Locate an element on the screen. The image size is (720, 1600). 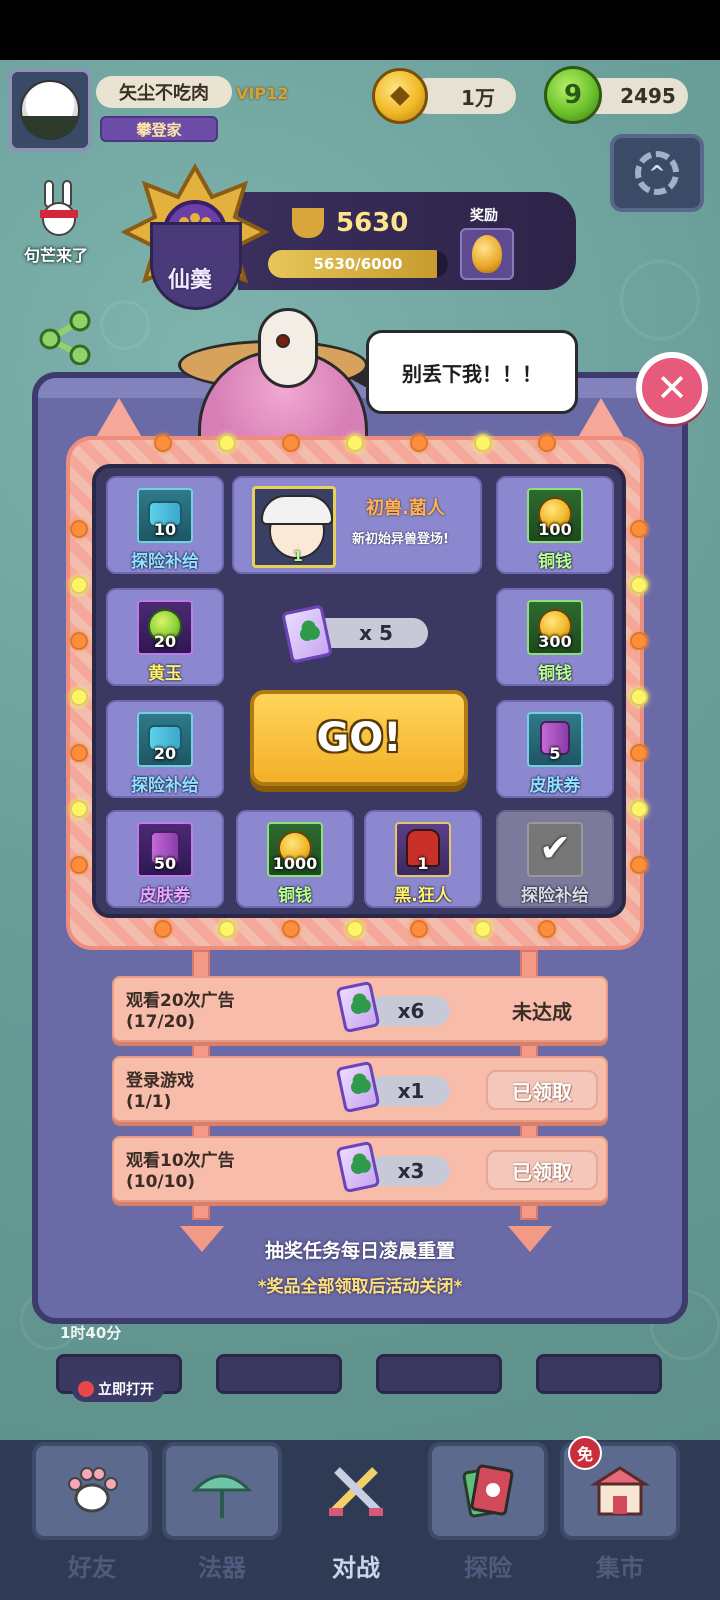
prize-cell: 20 黄玉 is located at coordinates (165, 637).